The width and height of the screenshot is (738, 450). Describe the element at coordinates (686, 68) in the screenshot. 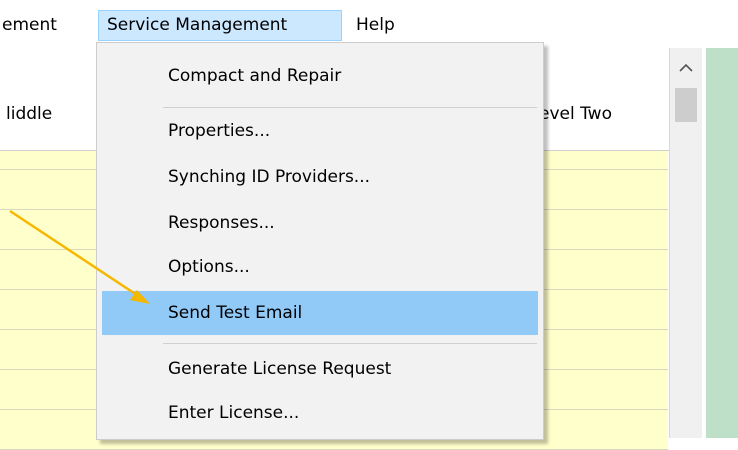

I see `chevron-up-icon` at that location.